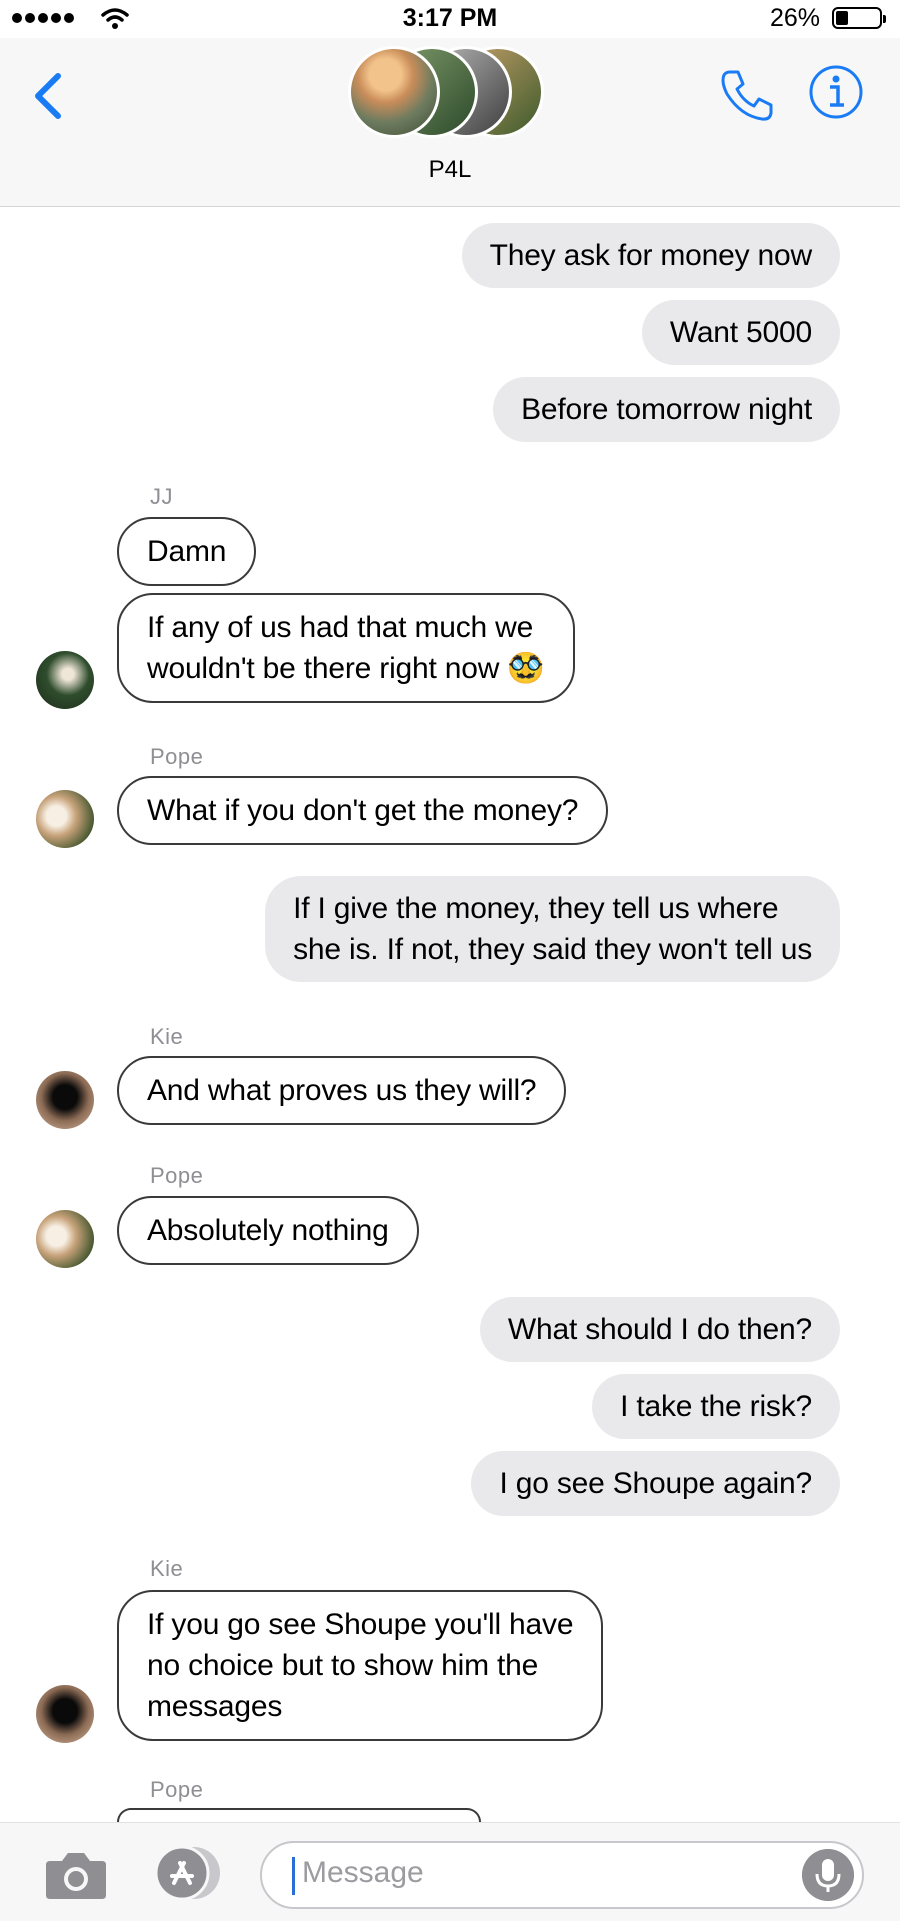  I want to click on composer-bar: Message, so click(450, 1871).